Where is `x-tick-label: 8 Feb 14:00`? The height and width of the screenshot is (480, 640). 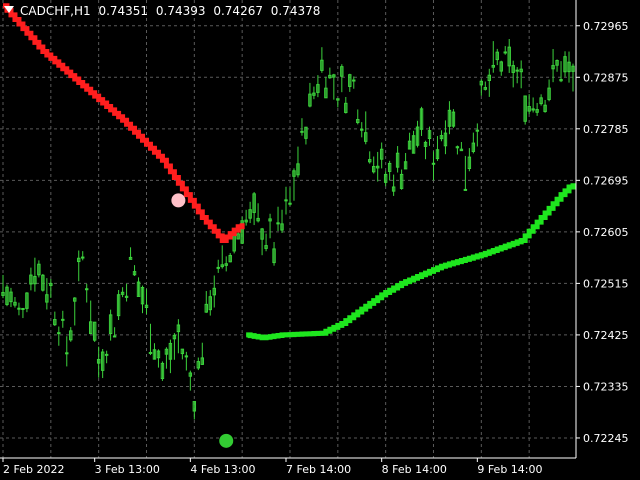 x-tick-label: 8 Feb 14:00 is located at coordinates (414, 469).